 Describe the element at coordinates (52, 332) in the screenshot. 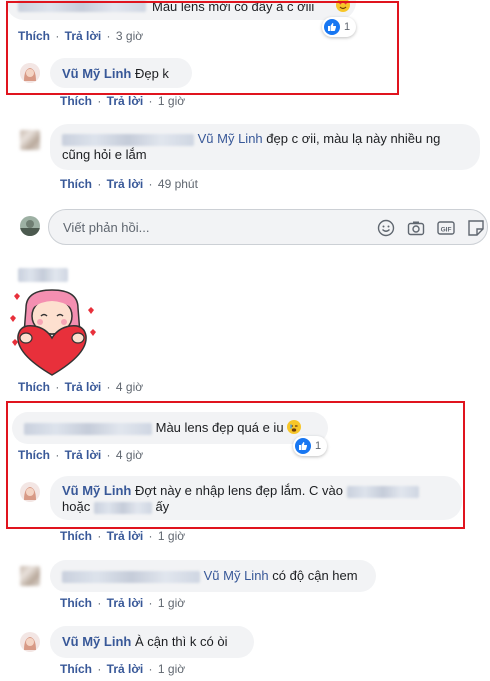

I see `sticker-image` at that location.